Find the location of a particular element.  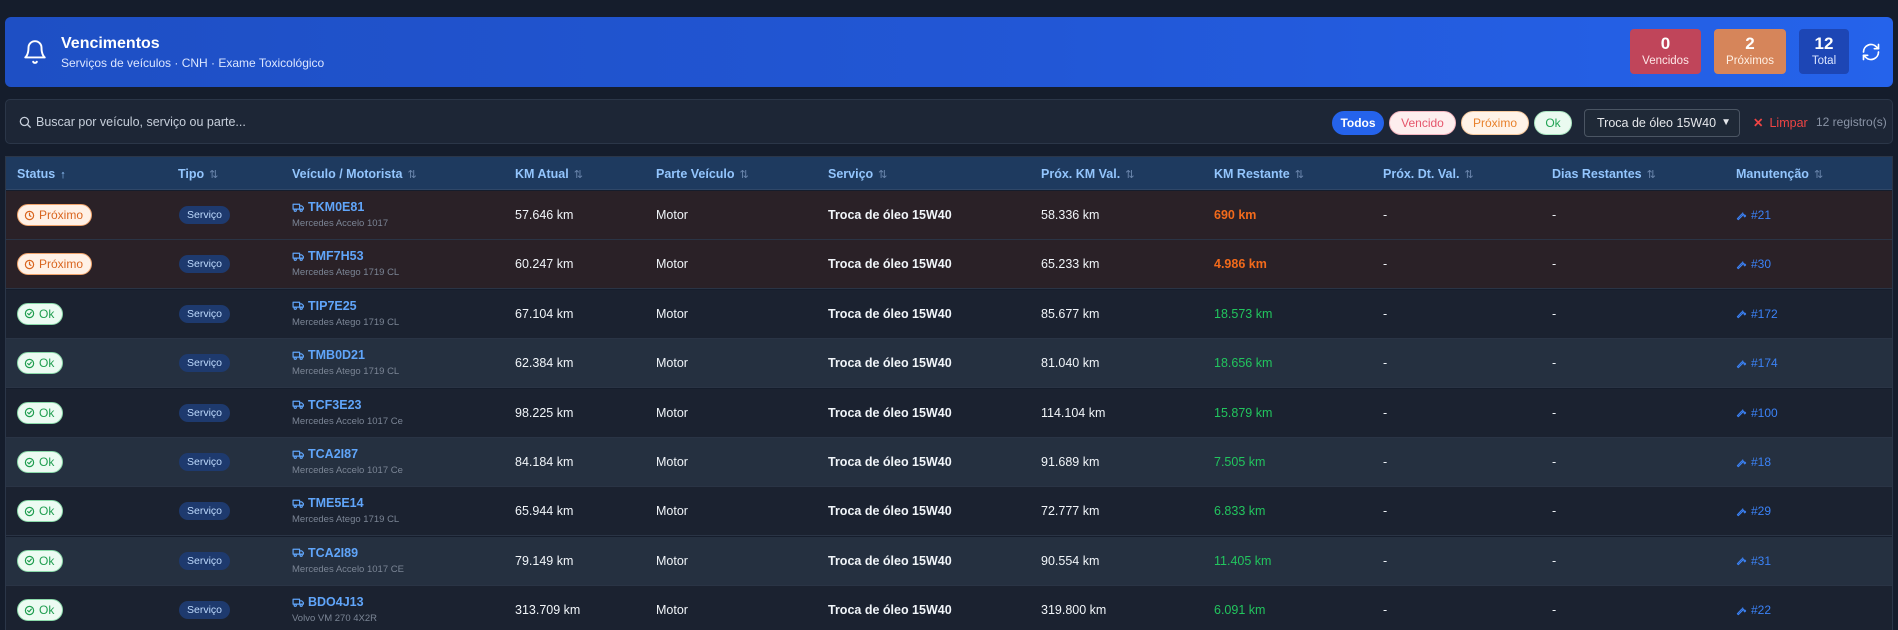

vehicle-plate-link: TME5E14 is located at coordinates (345, 503).